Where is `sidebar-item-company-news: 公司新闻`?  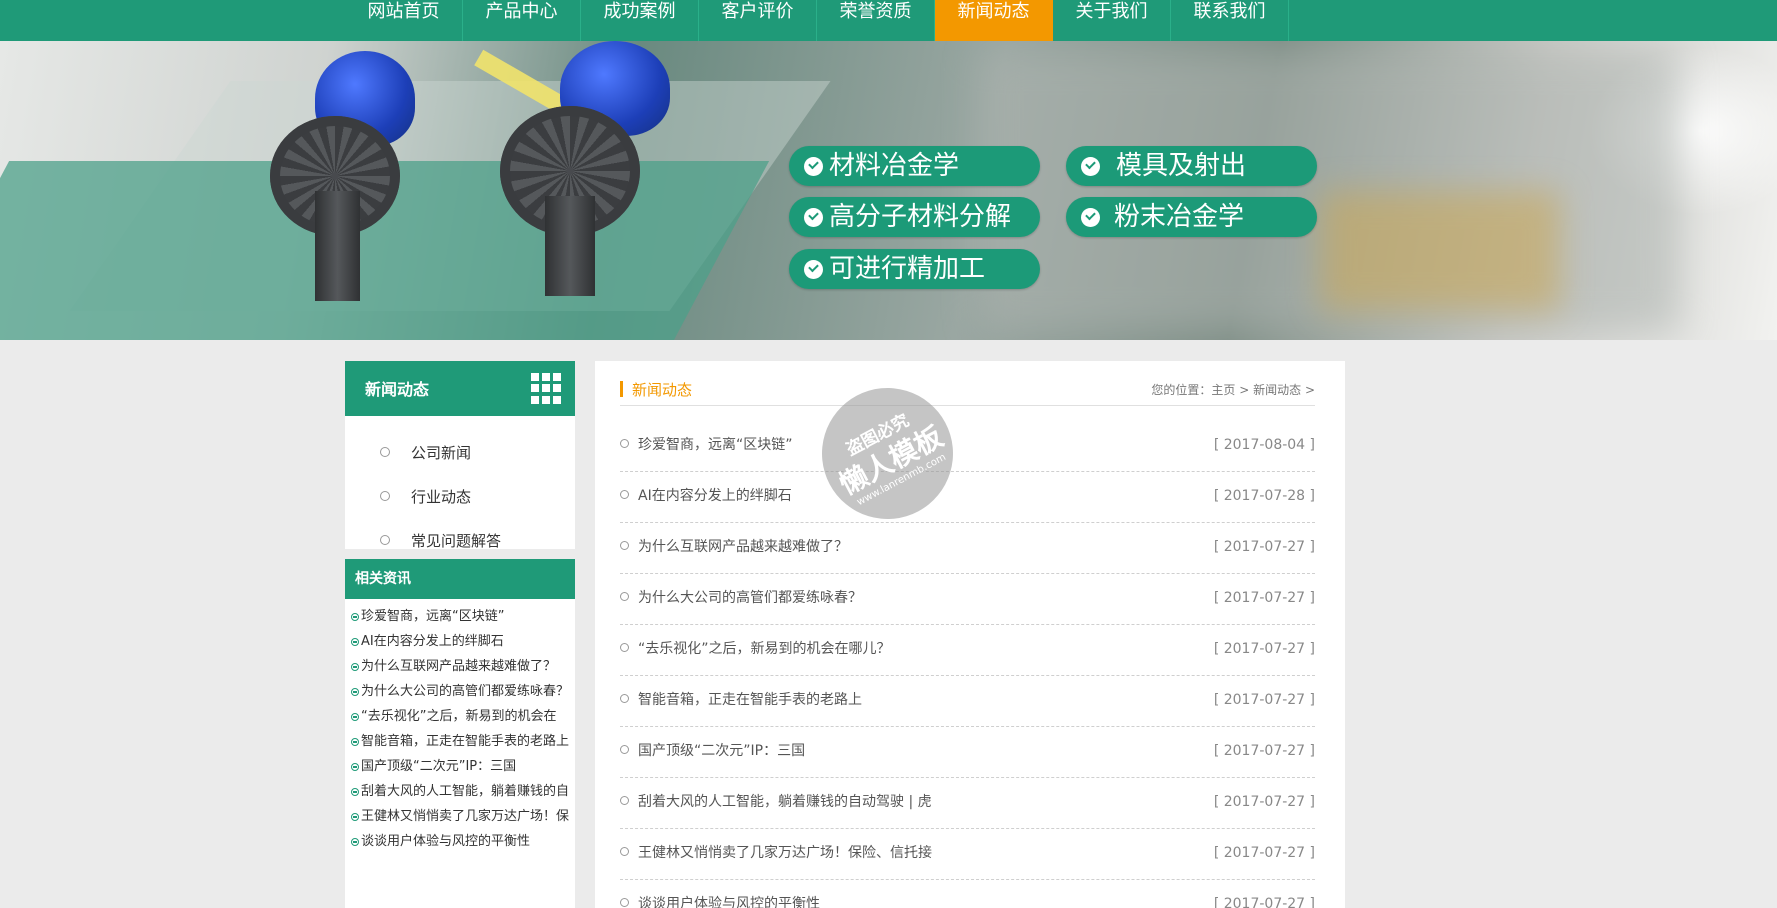
sidebar-item-company-news: 公司新闻 is located at coordinates (460, 465).